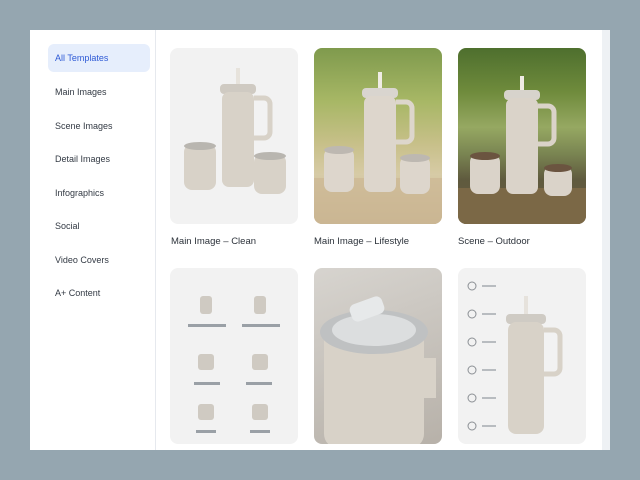 The width and height of the screenshot is (640, 480). Describe the element at coordinates (99, 126) in the screenshot. I see `sidebar-item-scene-images: Scene Images` at that location.